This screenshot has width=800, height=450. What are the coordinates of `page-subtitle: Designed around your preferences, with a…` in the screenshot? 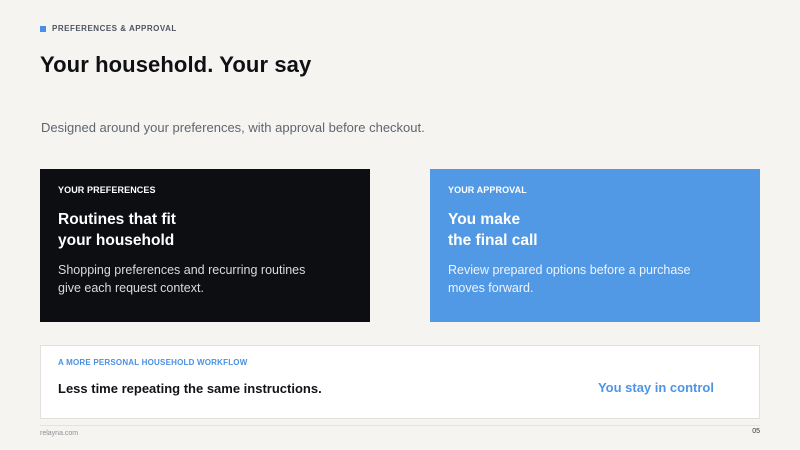 It's located at (233, 127).